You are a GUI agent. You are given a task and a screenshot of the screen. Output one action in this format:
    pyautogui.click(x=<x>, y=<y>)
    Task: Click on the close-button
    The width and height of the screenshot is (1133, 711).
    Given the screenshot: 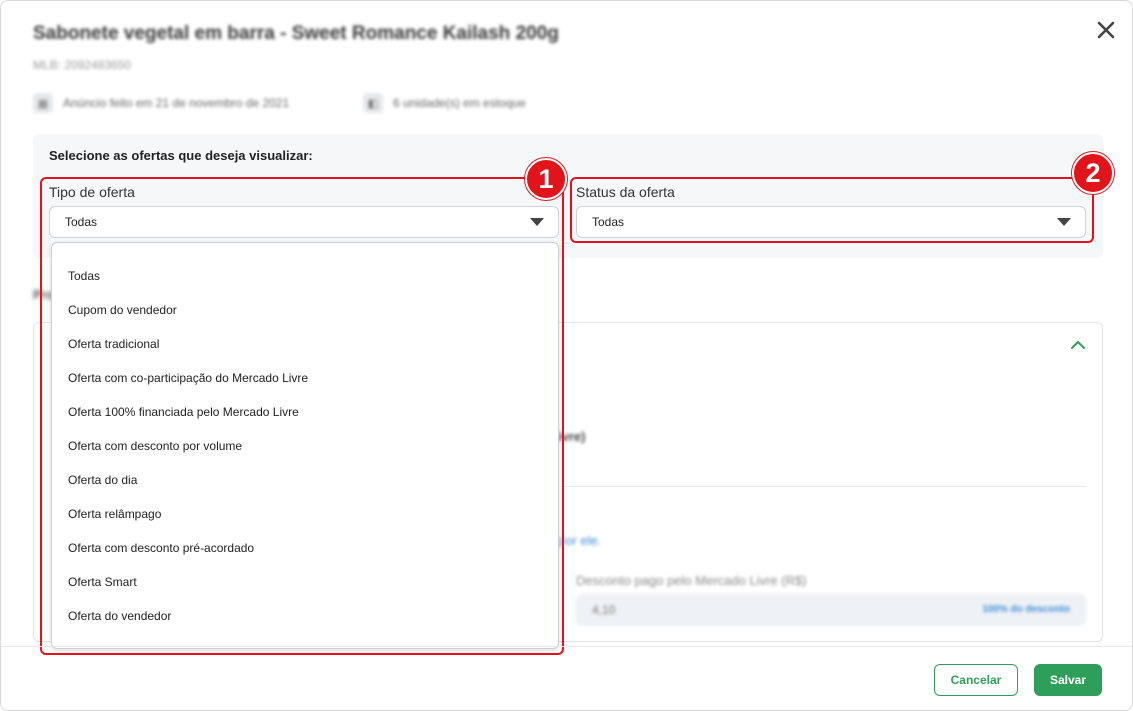 What is the action you would take?
    pyautogui.click(x=1106, y=30)
    